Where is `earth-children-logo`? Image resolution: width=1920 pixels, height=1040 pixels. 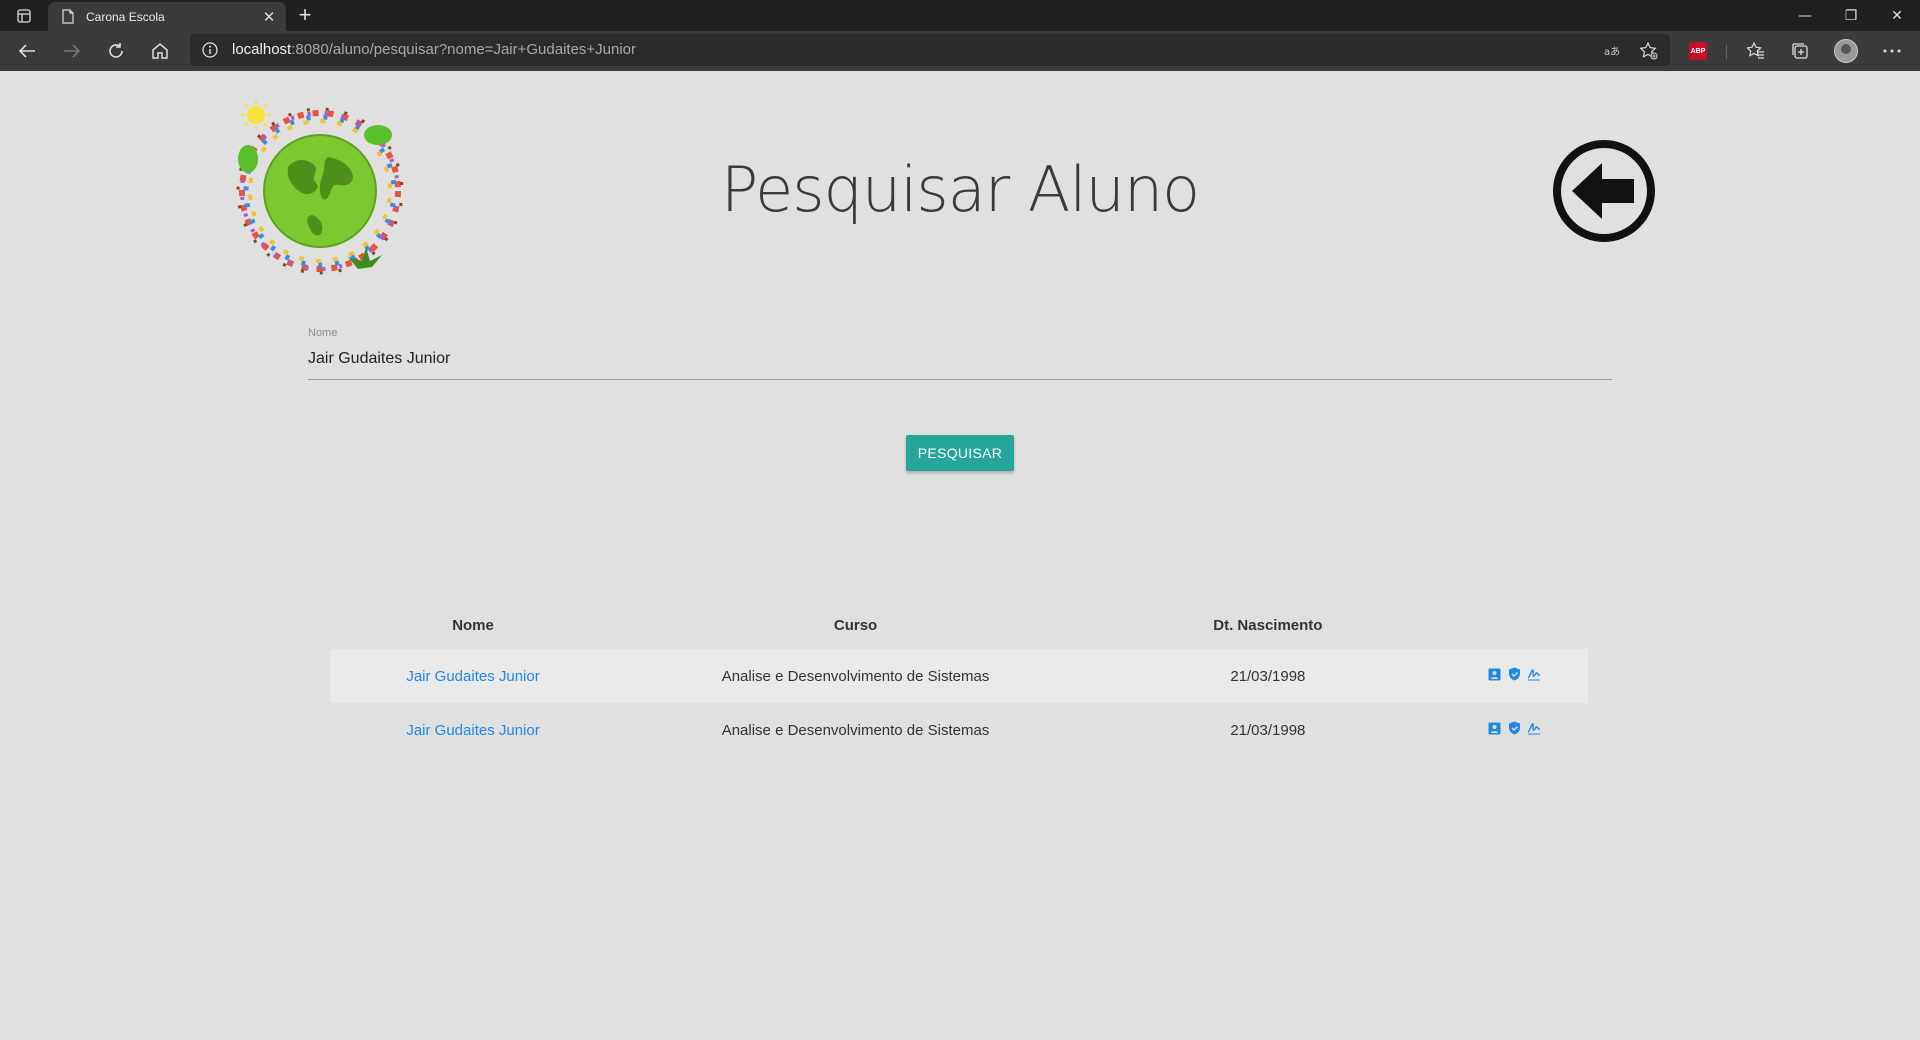
earth-children-logo is located at coordinates (320, 187).